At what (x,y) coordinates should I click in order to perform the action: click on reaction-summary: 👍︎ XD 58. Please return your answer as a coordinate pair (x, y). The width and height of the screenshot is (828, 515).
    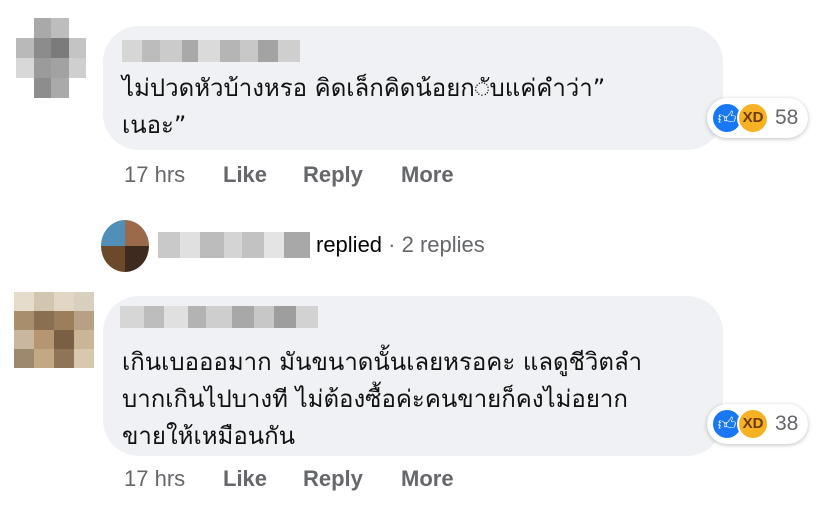
    Looking at the image, I should click on (757, 118).